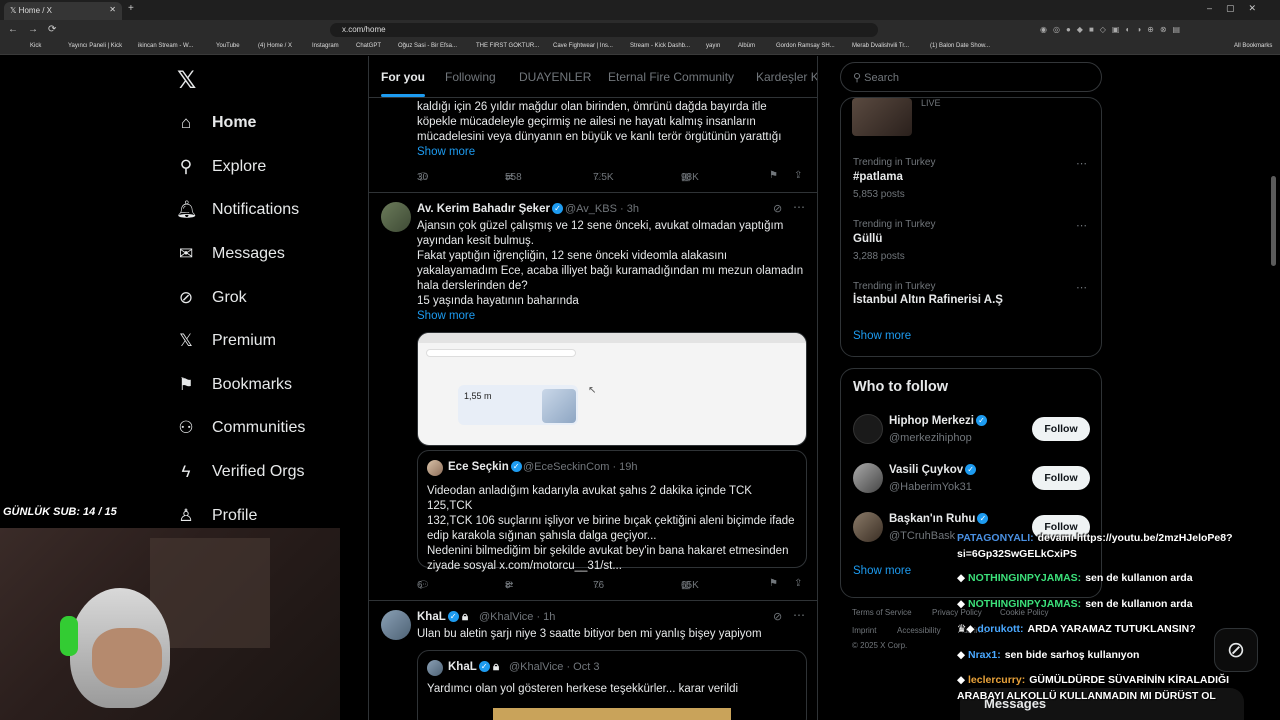 The image size is (1280, 720). Describe the element at coordinates (882, 336) in the screenshot. I see `show-more-trends: Show more` at that location.